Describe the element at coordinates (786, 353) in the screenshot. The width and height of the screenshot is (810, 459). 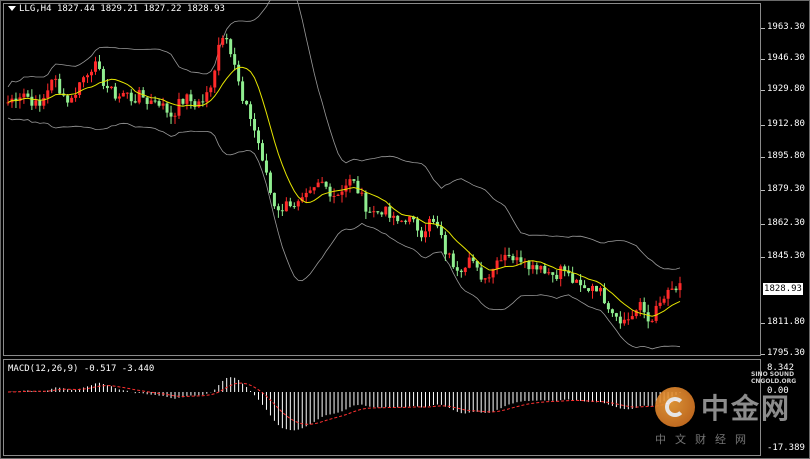
I see `price-axis-label: 1795.30` at that location.